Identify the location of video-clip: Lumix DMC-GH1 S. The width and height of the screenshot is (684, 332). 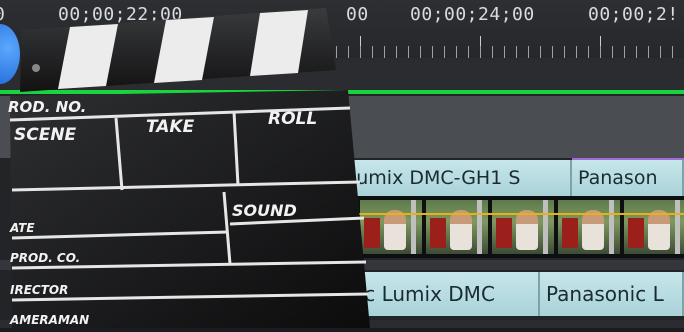
(456, 178).